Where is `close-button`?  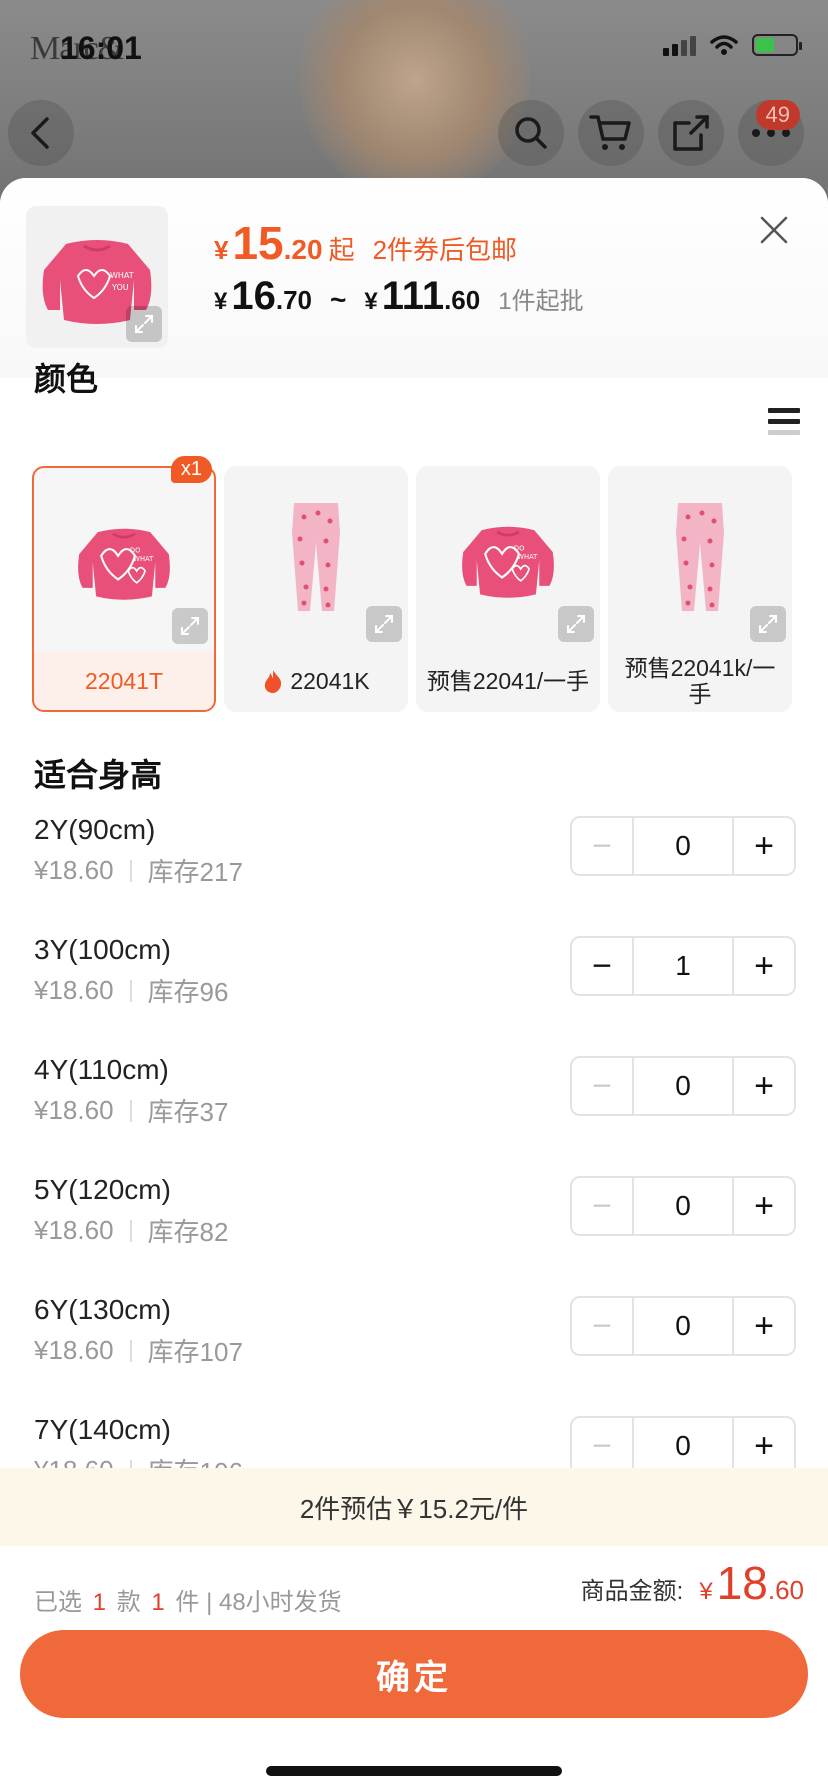 close-button is located at coordinates (774, 230).